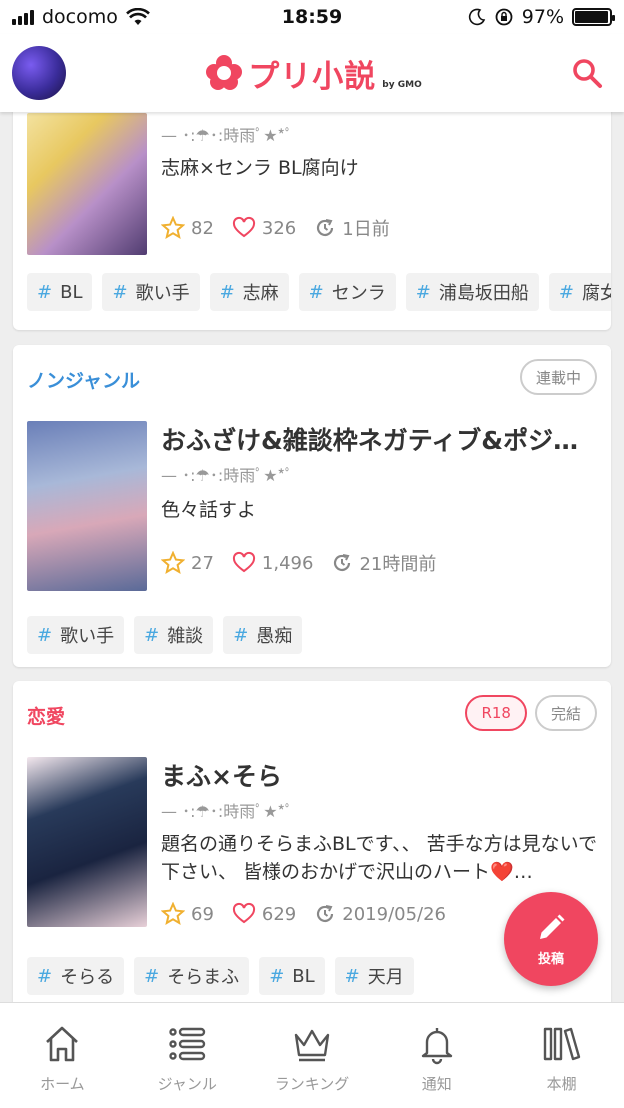  Describe the element at coordinates (279, 228) in the screenshot. I see `like-count: 326` at that location.